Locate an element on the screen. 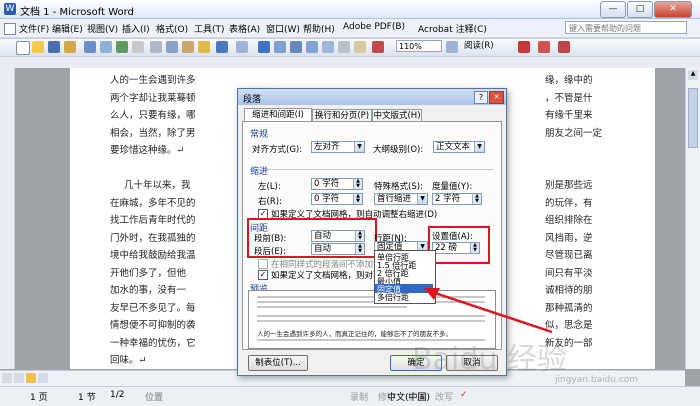 The width and height of the screenshot is (700, 406). watermark-logo: Baidu 经验 is located at coordinates (489, 356).